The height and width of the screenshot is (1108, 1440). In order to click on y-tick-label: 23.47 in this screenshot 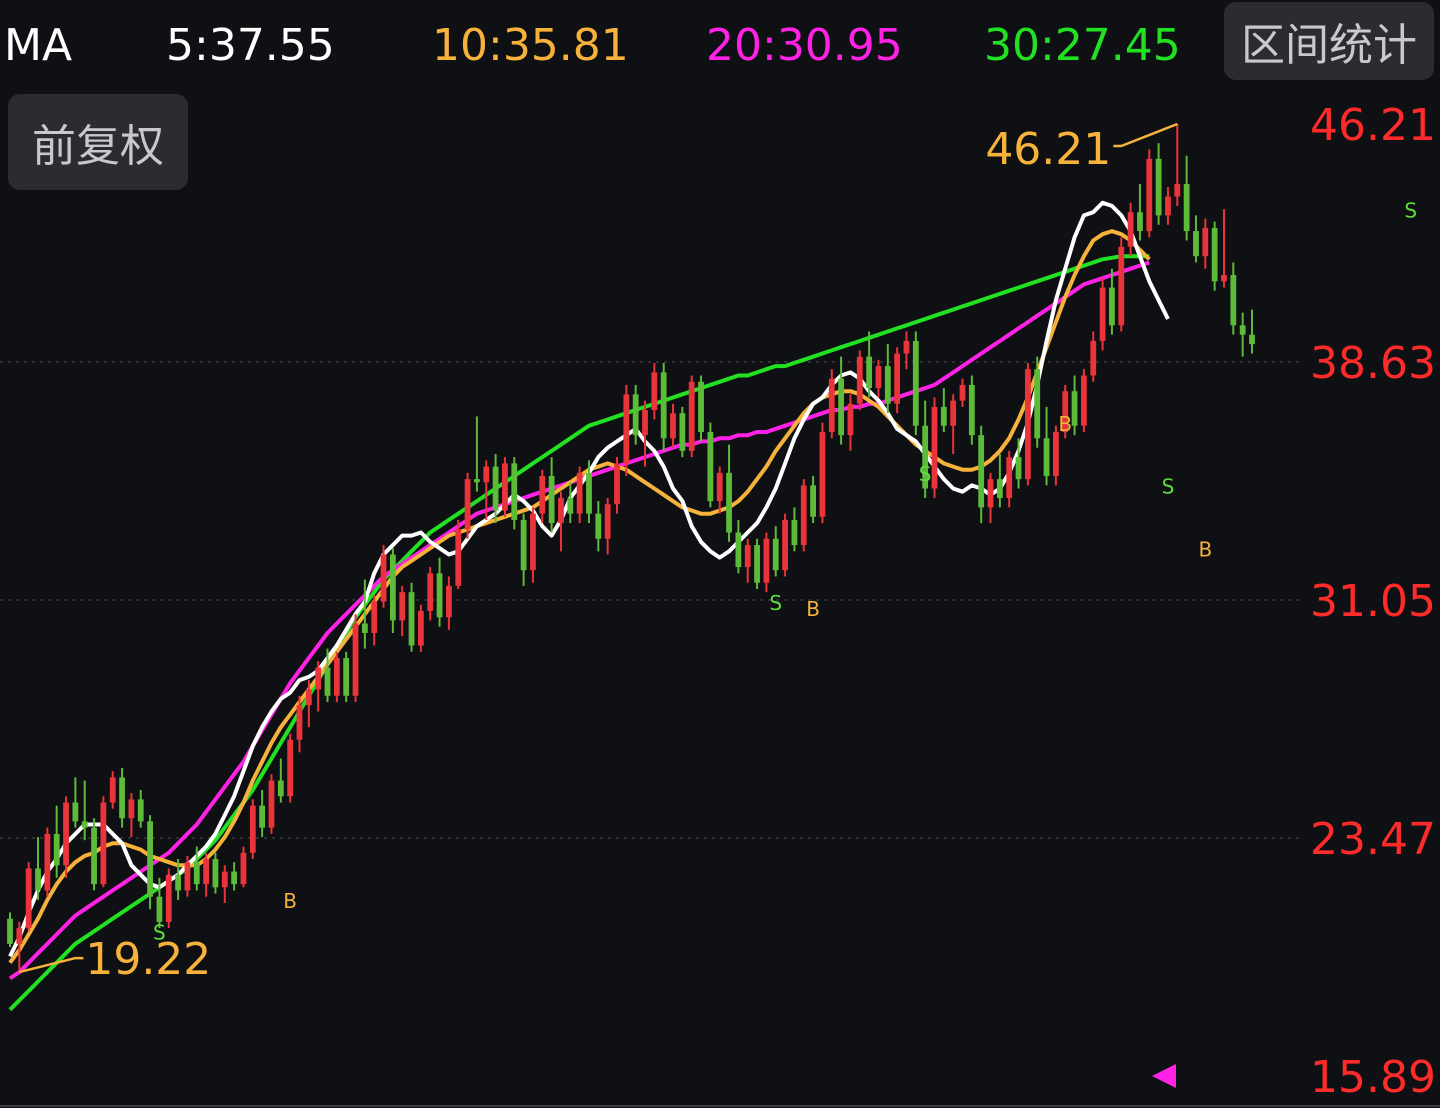, I will do `click(1373, 839)`.